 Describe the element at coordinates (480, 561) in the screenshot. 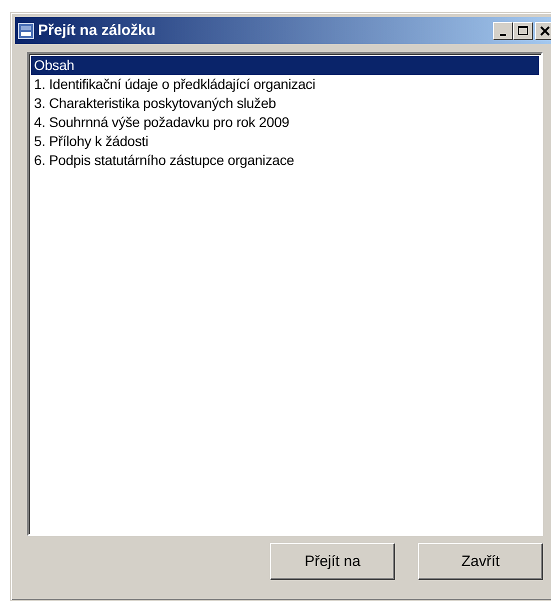

I see `close-dialog-button: Zavřít` at that location.